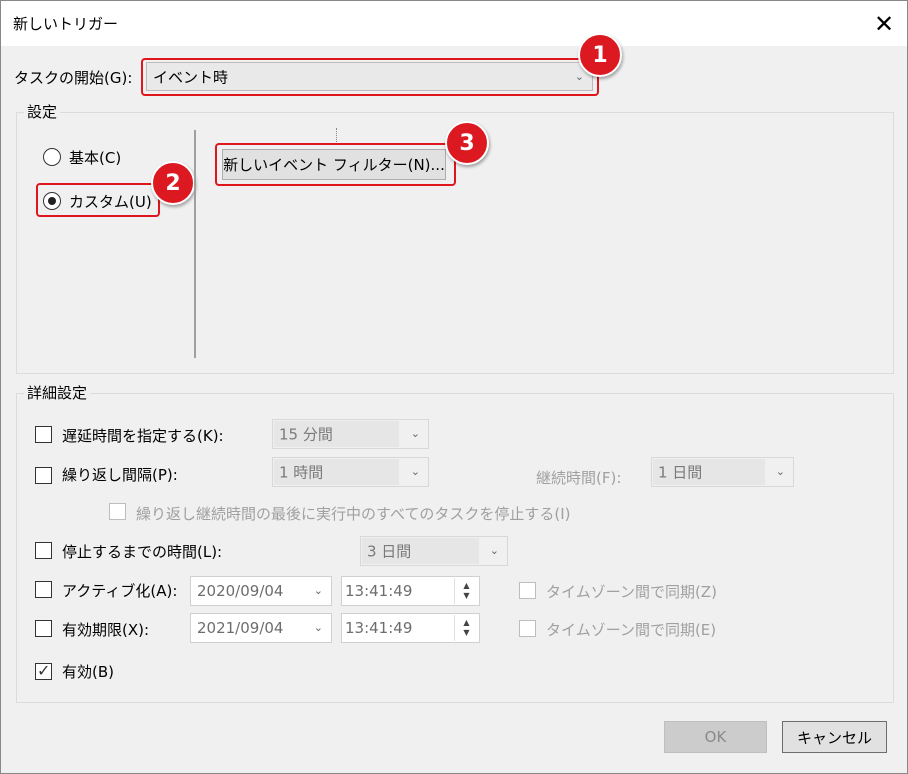 This screenshot has height=774, width=908. Describe the element at coordinates (43, 475) in the screenshot. I see `repeat-checkbox` at that location.